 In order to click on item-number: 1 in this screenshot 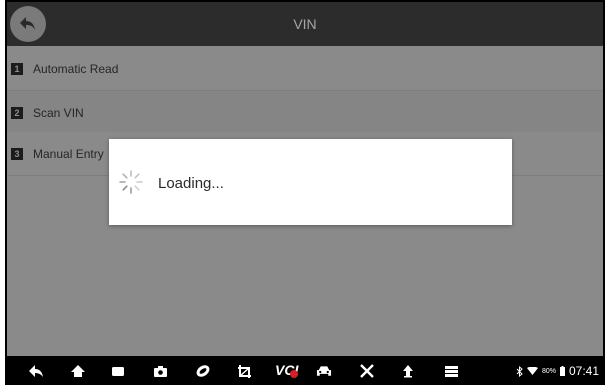, I will do `click(17, 68)`.